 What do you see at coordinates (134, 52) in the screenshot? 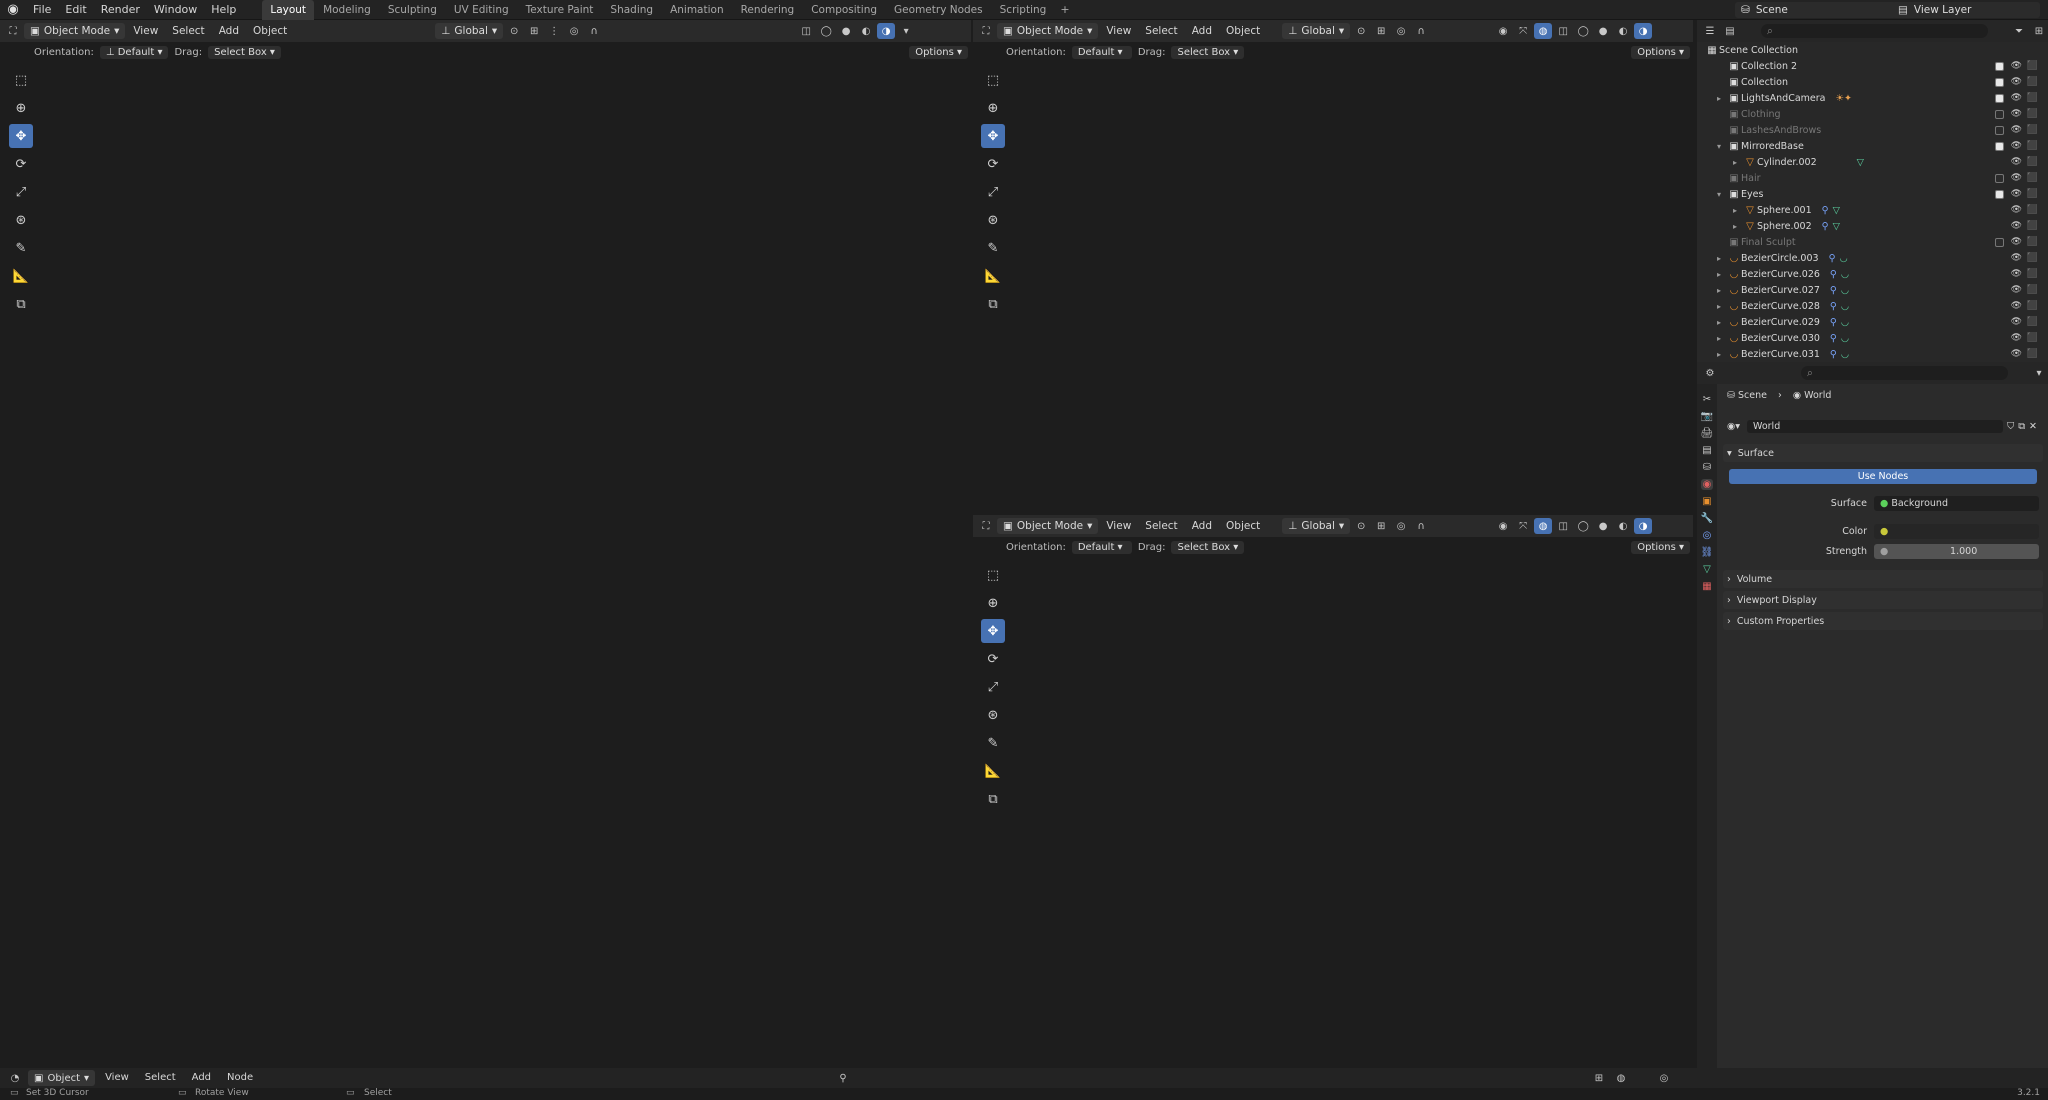
I see `orientation-dropdown: ⊥ Default ▾` at bounding box center [134, 52].